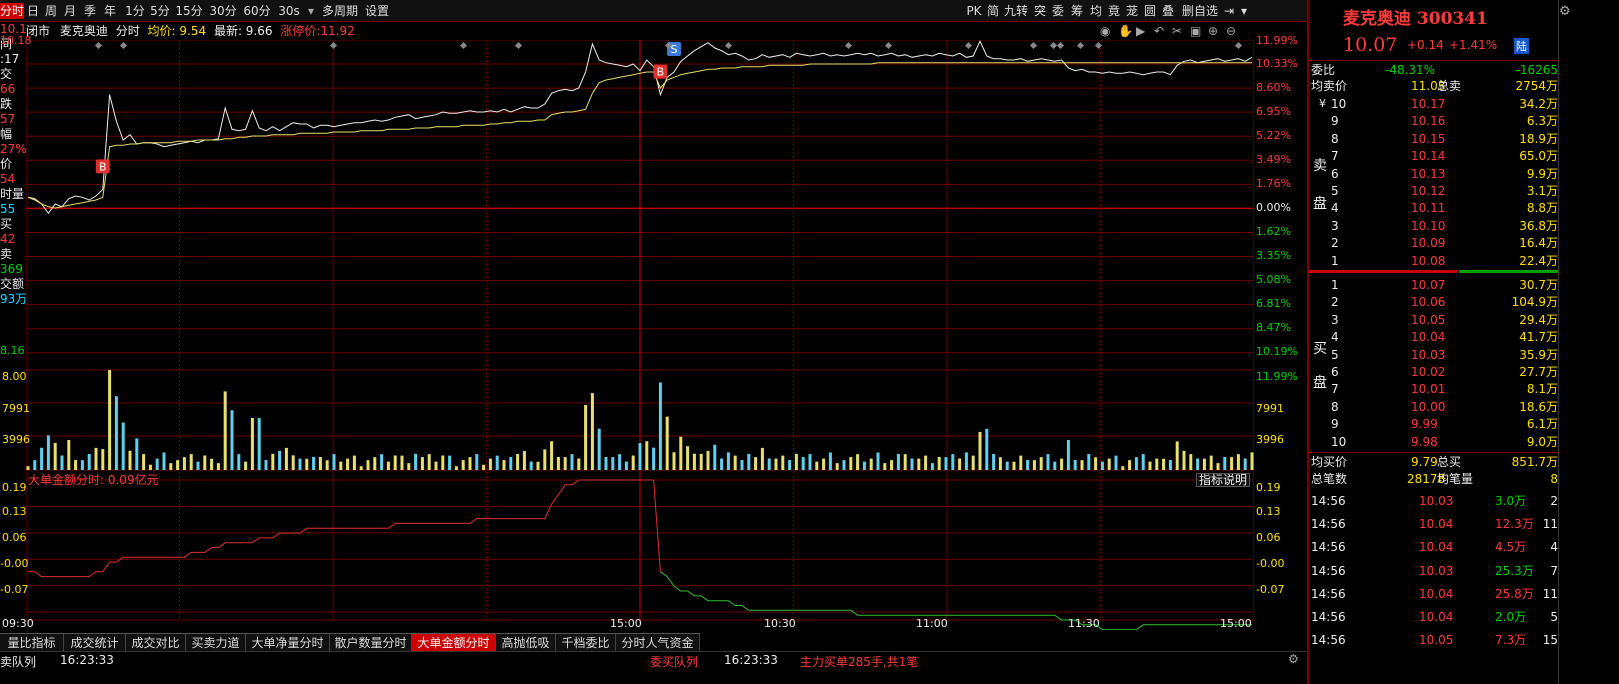 This screenshot has width=1619, height=684. I want to click on period-button-month: 月, so click(70, 11).